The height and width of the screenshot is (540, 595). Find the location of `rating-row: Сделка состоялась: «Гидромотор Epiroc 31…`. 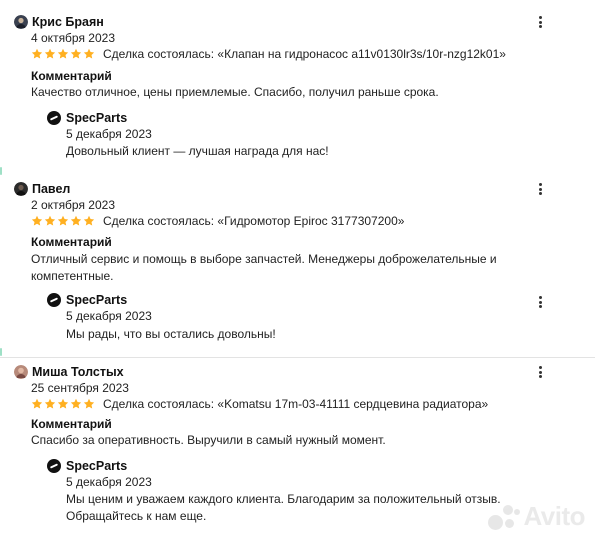

rating-row: Сделка состоялась: «Гидромотор Epiroc 31… is located at coordinates (217, 221).